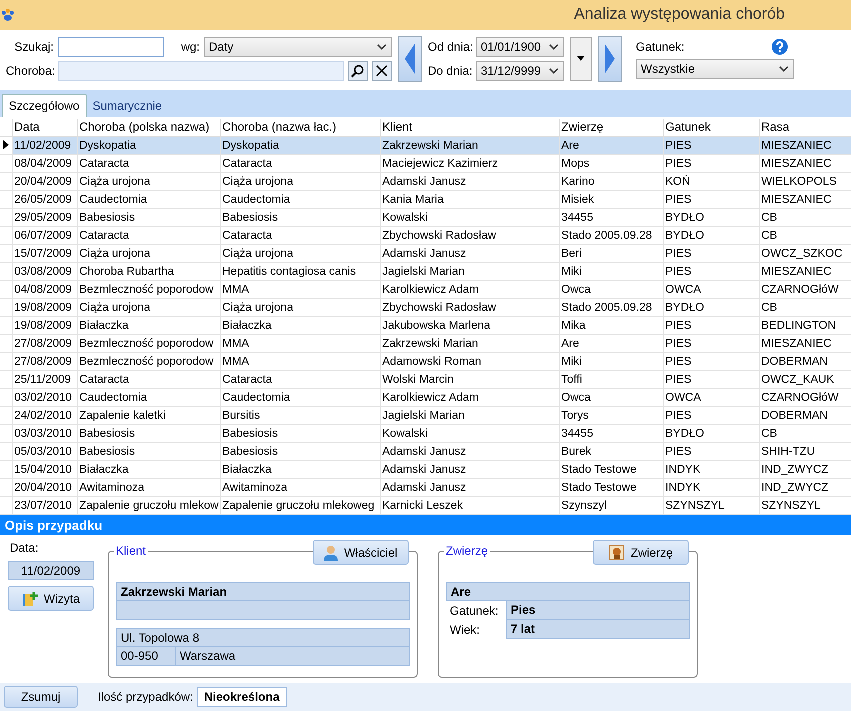 The height and width of the screenshot is (711, 851). I want to click on search-icon, so click(358, 71).